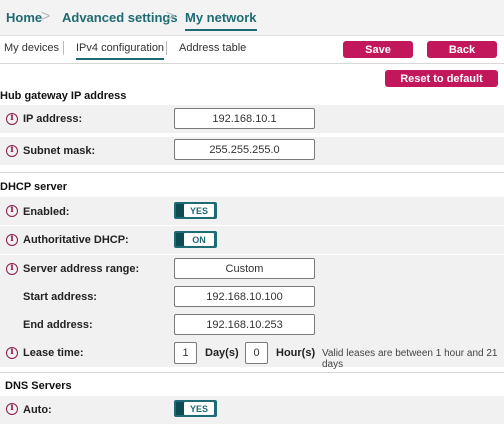 This screenshot has height=431, width=504. I want to click on tab-address-table-label: Address table, so click(213, 48).